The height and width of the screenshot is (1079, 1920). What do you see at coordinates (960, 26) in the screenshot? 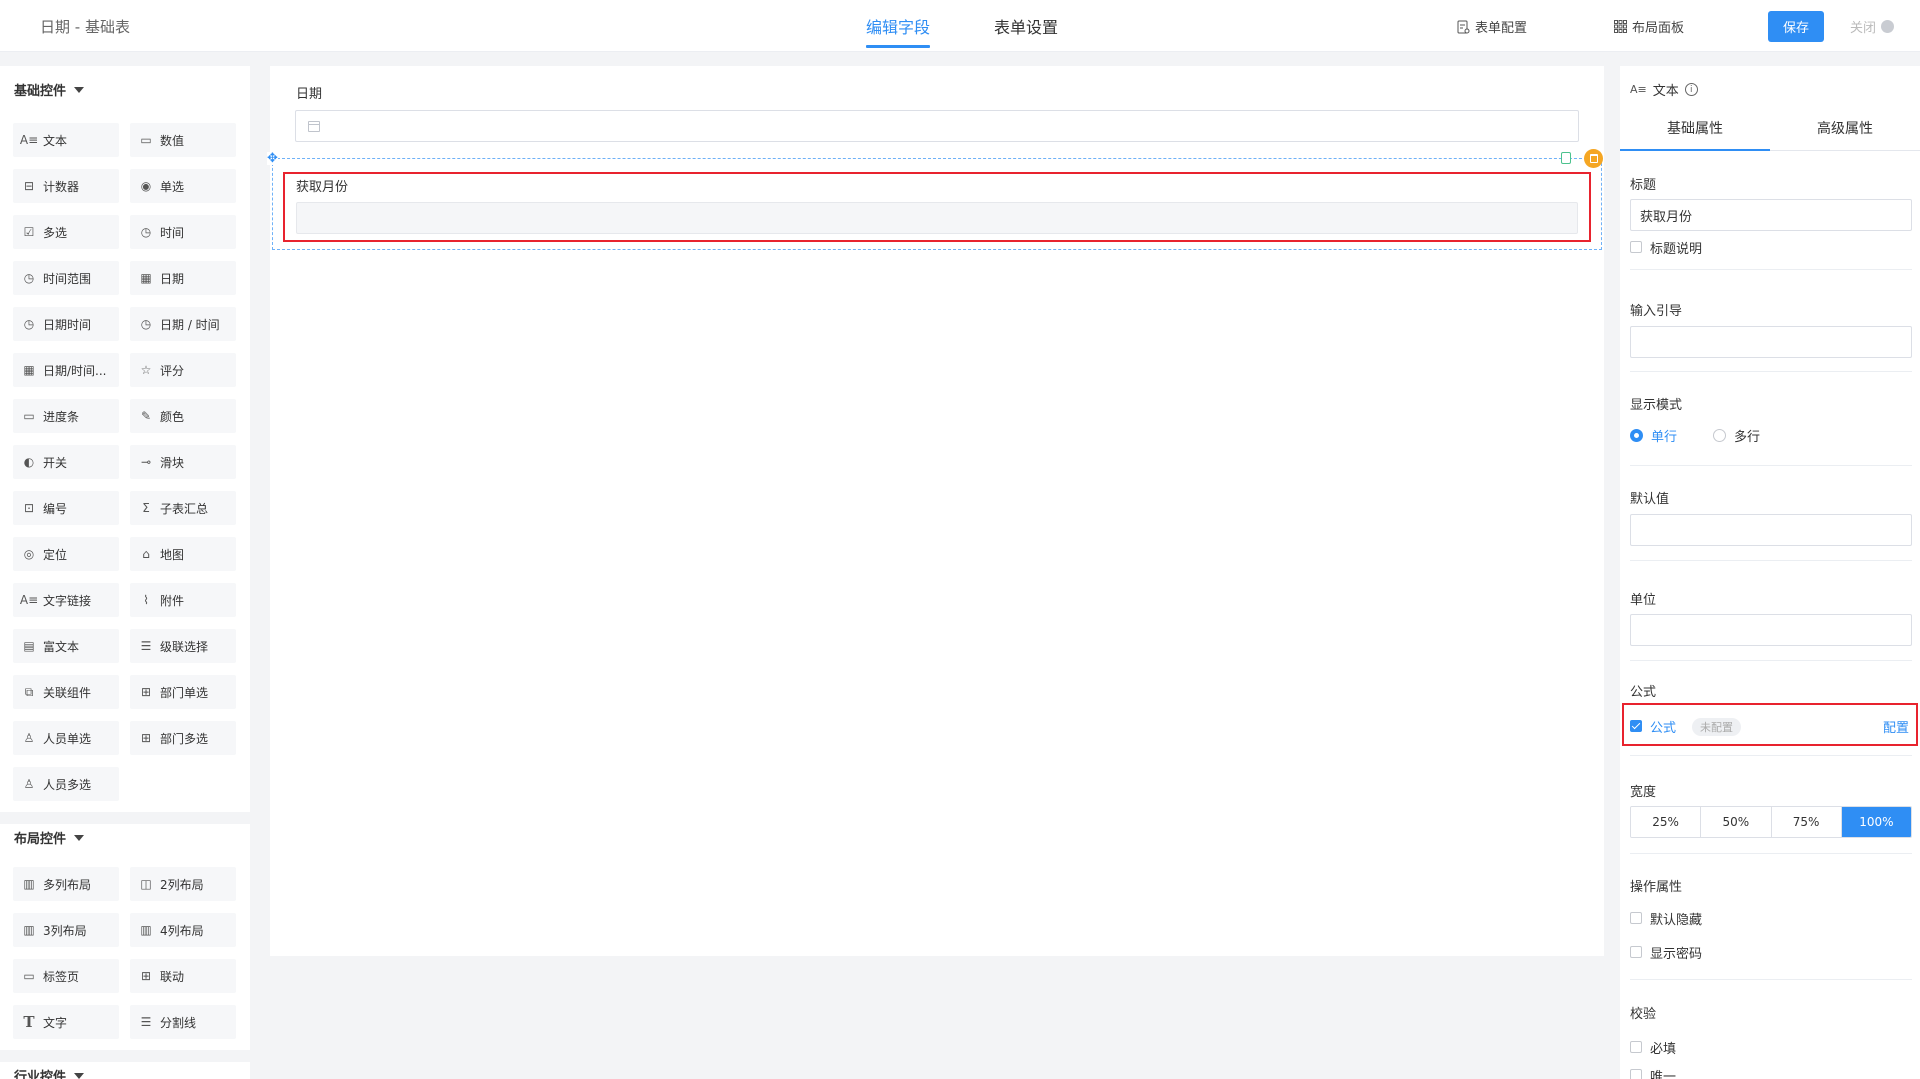
I see `top-bar: 日期 - 基础表 编辑字段 表单设置 表单配置 布局面板 保存 关闭` at bounding box center [960, 26].